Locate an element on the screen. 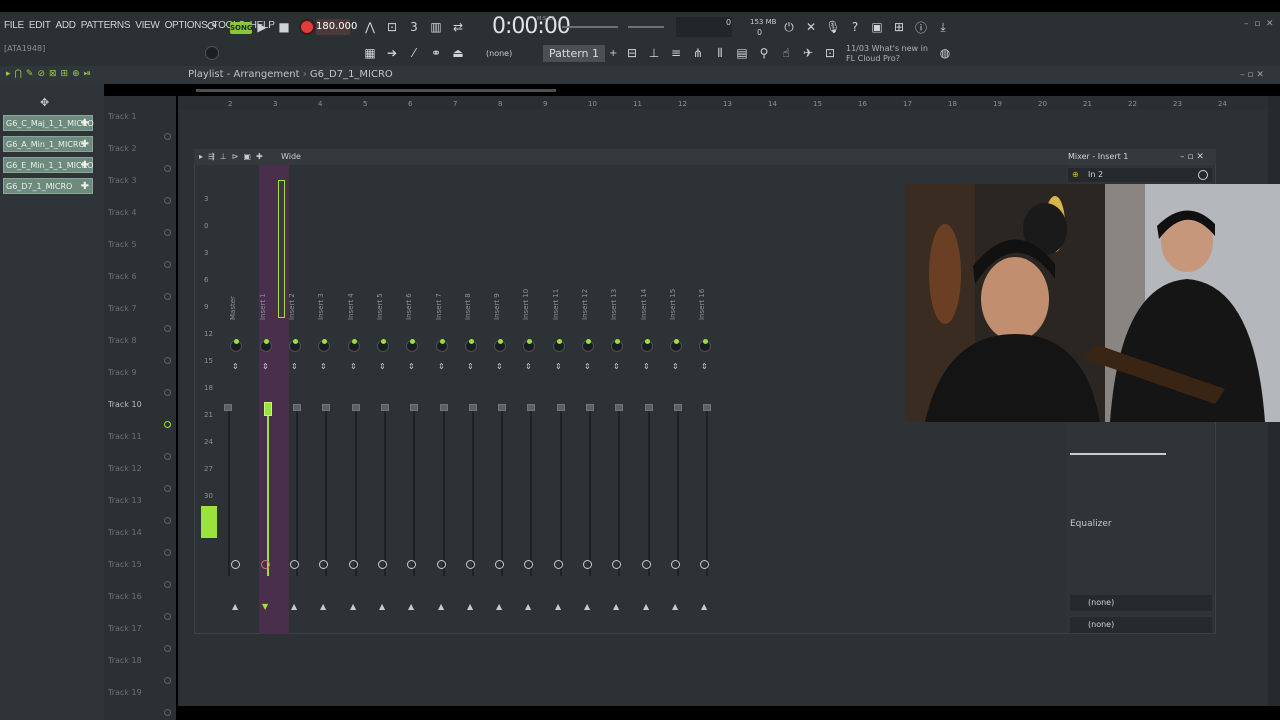 This screenshot has width=1280, height=720. track-label: Track 12 is located at coordinates (125, 468).